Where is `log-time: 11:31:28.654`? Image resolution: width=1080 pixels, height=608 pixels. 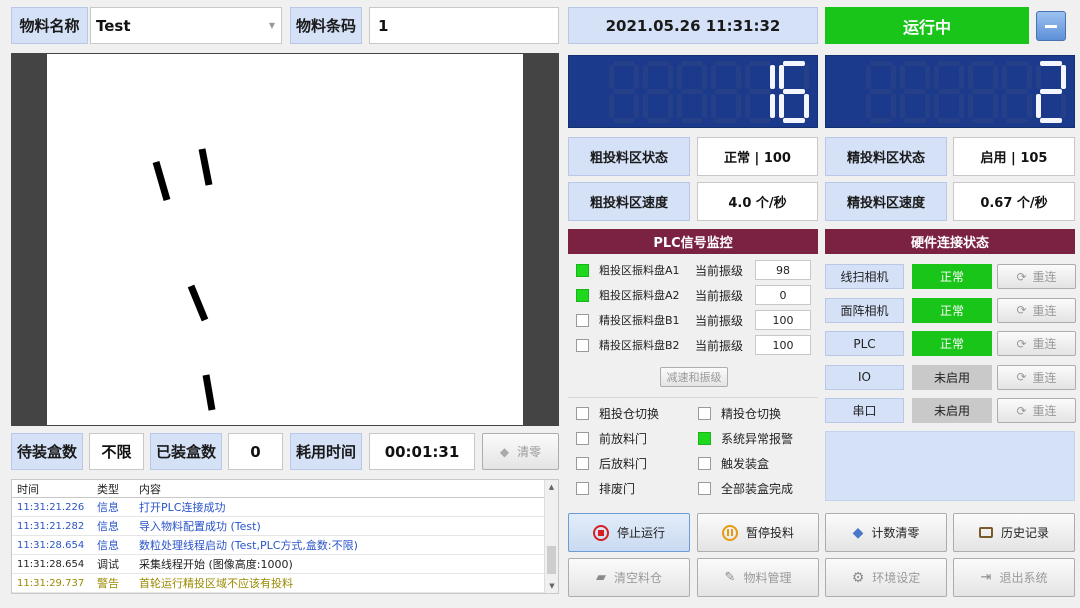
log-time: 11:31:28.654 is located at coordinates (51, 545).